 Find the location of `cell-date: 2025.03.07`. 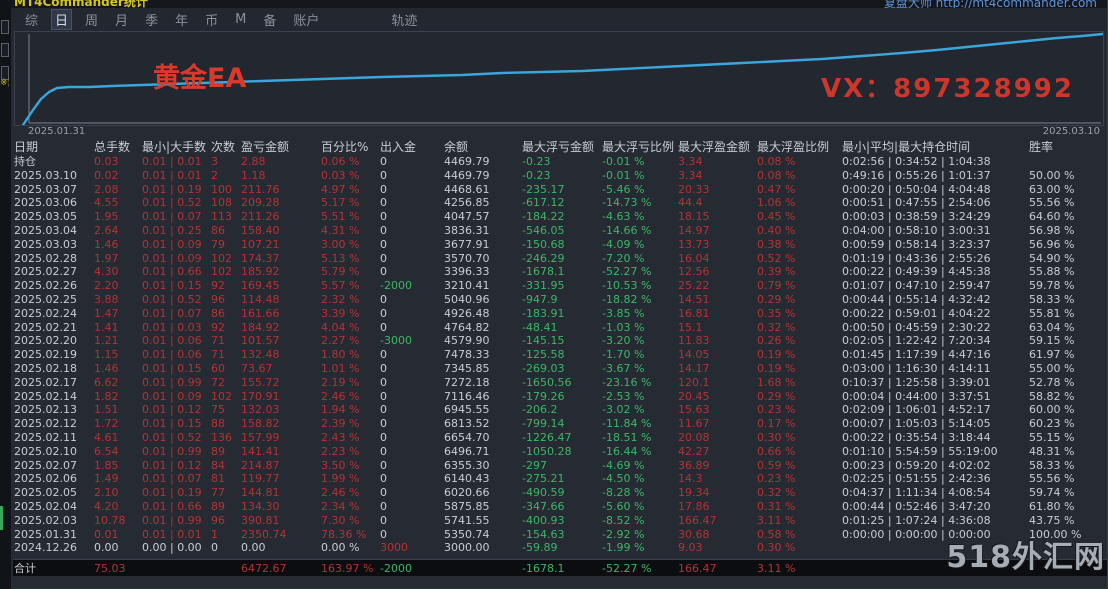

cell-date: 2025.03.07 is located at coordinates (45, 189).